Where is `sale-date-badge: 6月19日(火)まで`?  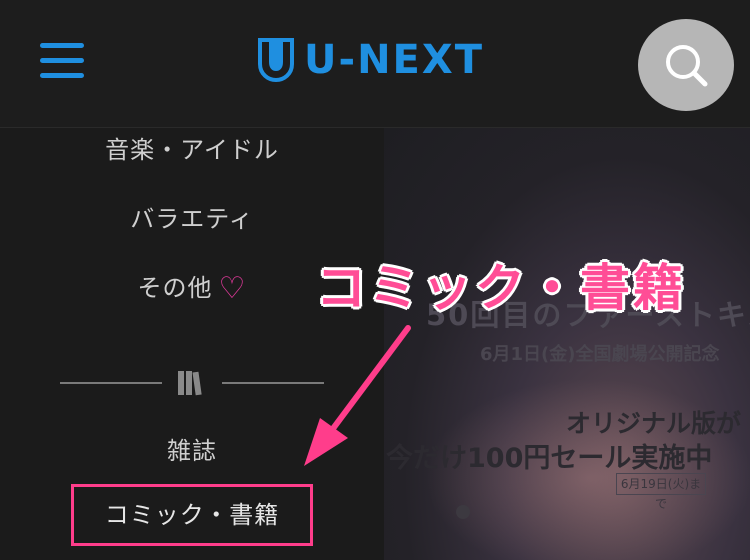
sale-date-badge: 6月19日(火)まで is located at coordinates (661, 492).